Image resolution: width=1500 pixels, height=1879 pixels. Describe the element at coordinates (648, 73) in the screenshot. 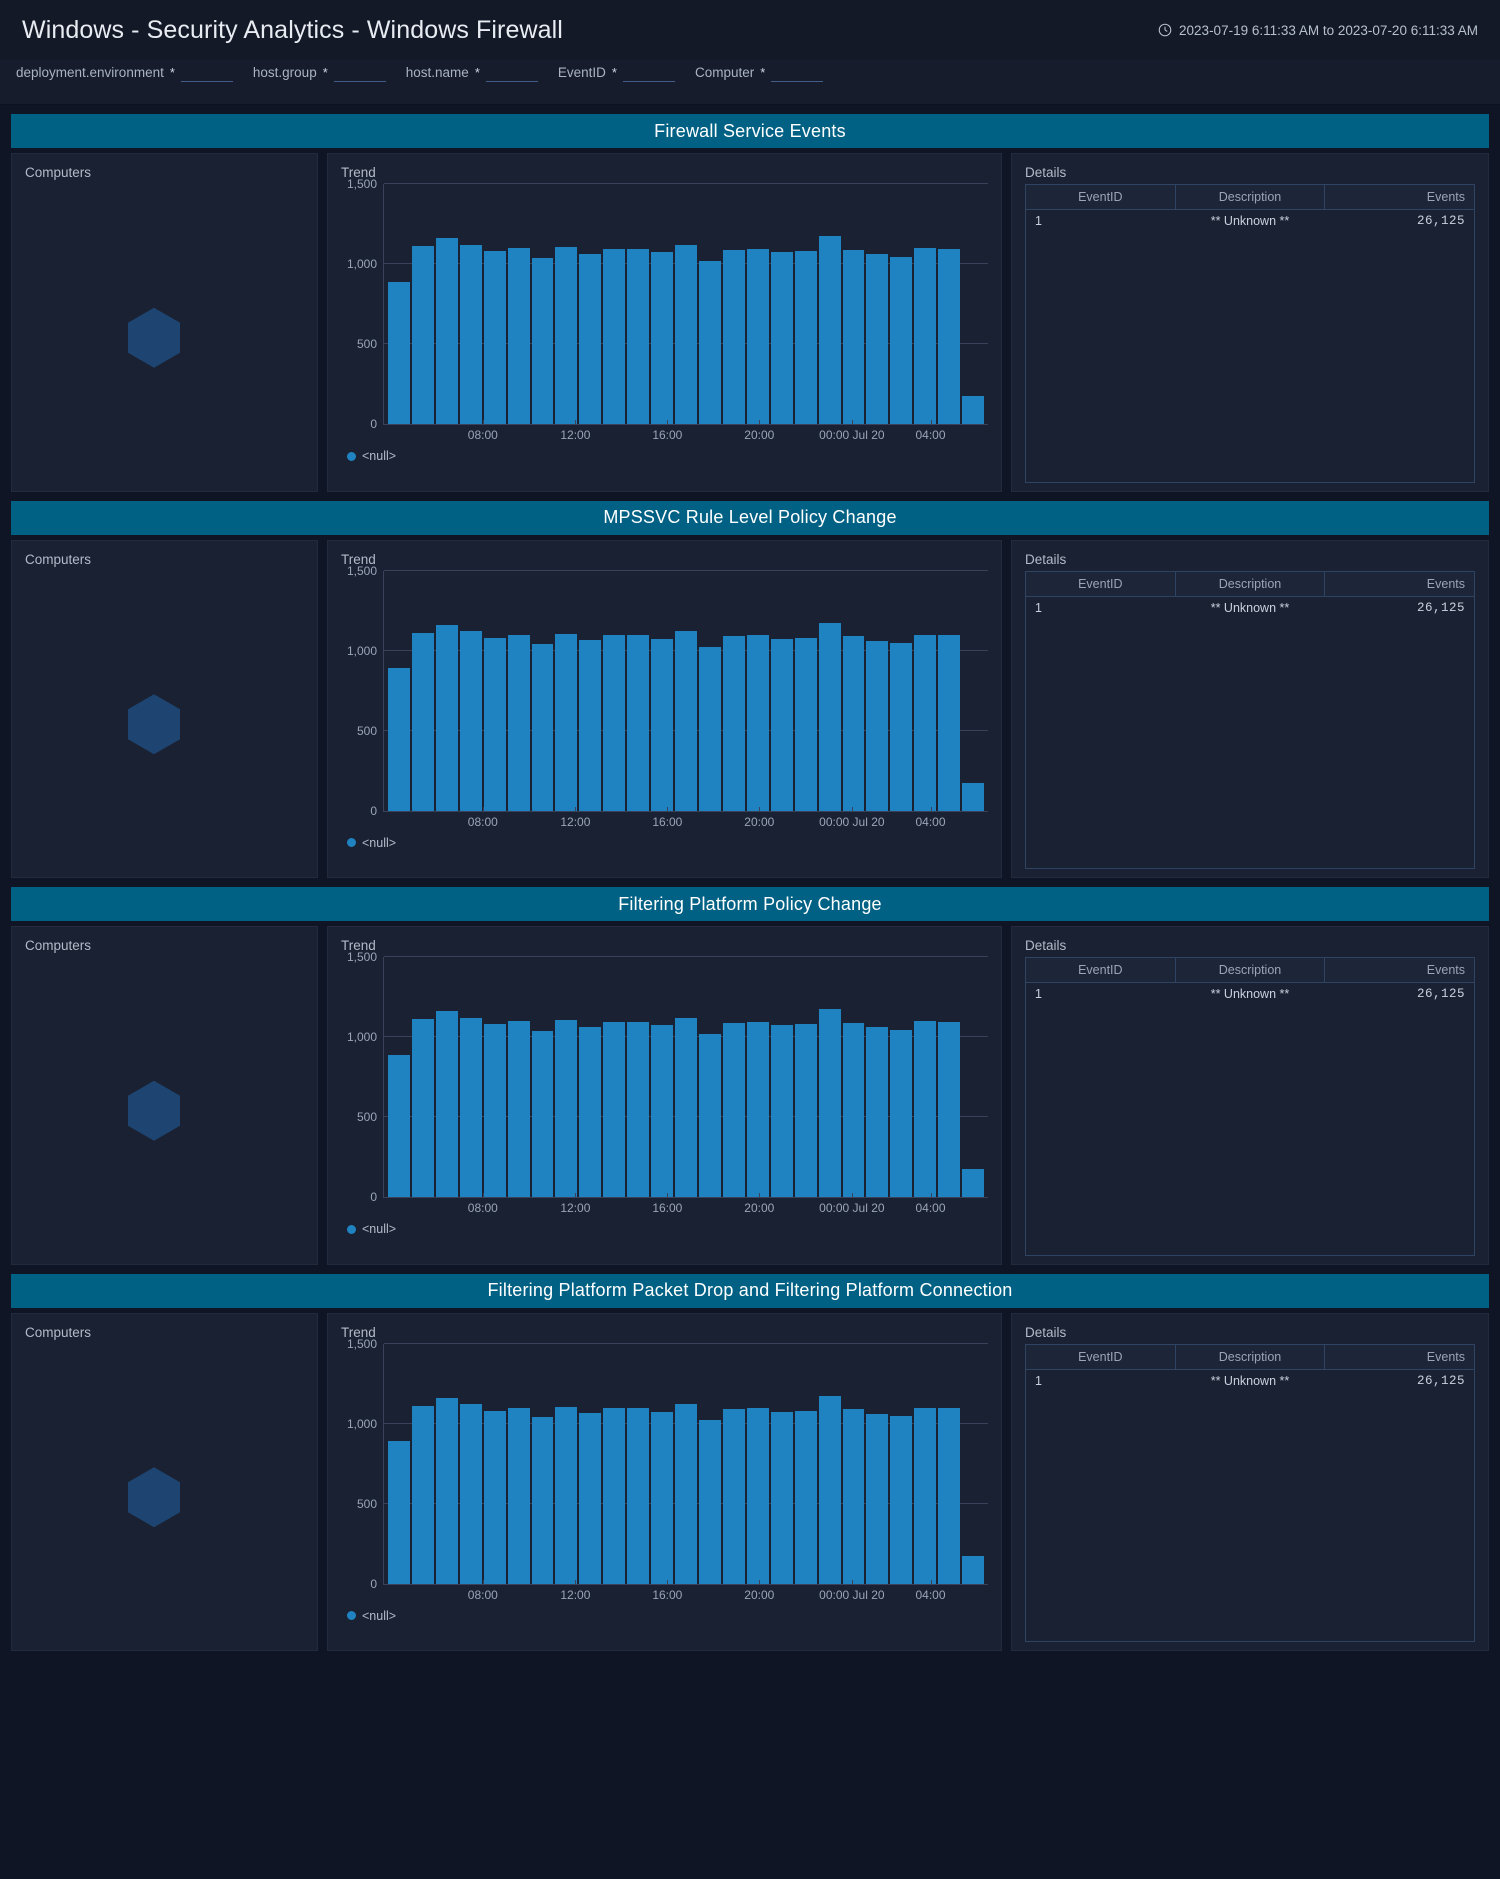

I see `filter-input-eventid` at that location.